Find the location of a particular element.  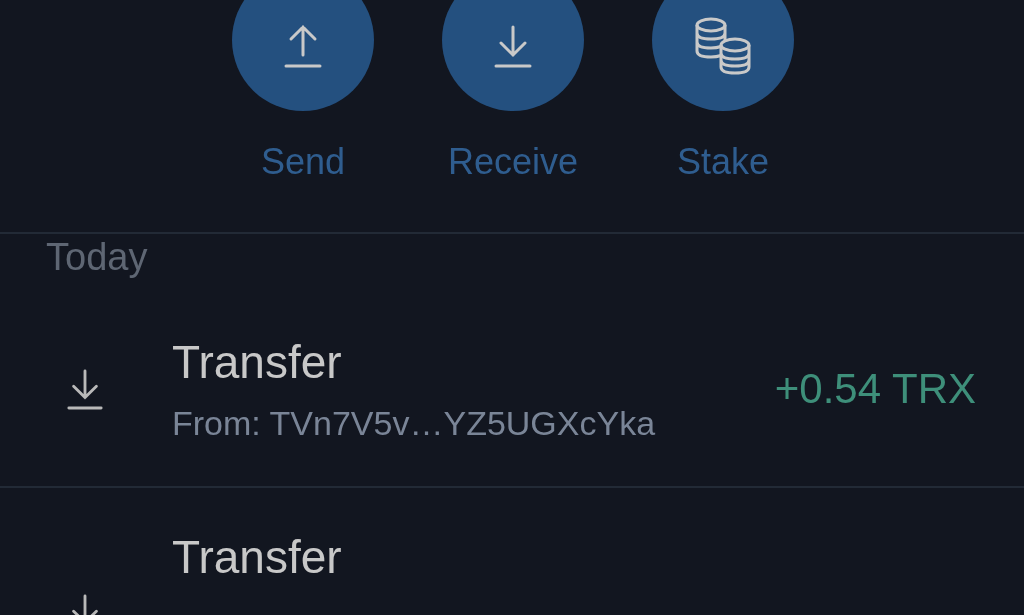

transaction-amount: +0.54 TRX is located at coordinates (875, 389).